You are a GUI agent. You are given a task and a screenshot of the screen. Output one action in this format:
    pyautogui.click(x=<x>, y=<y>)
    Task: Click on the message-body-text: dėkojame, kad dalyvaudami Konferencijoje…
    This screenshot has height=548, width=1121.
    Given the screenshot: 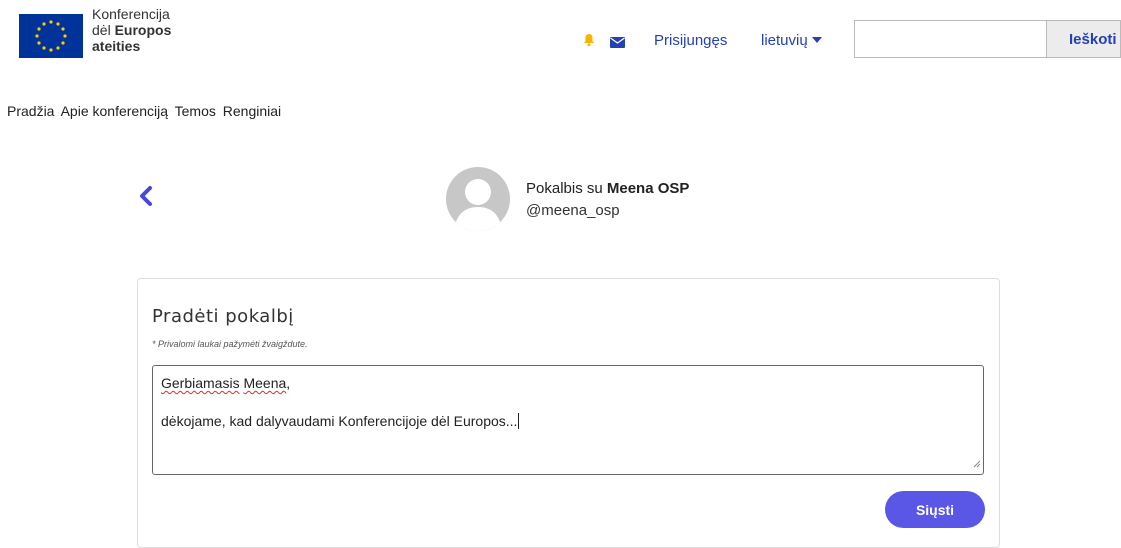 What is the action you would take?
    pyautogui.click(x=339, y=421)
    